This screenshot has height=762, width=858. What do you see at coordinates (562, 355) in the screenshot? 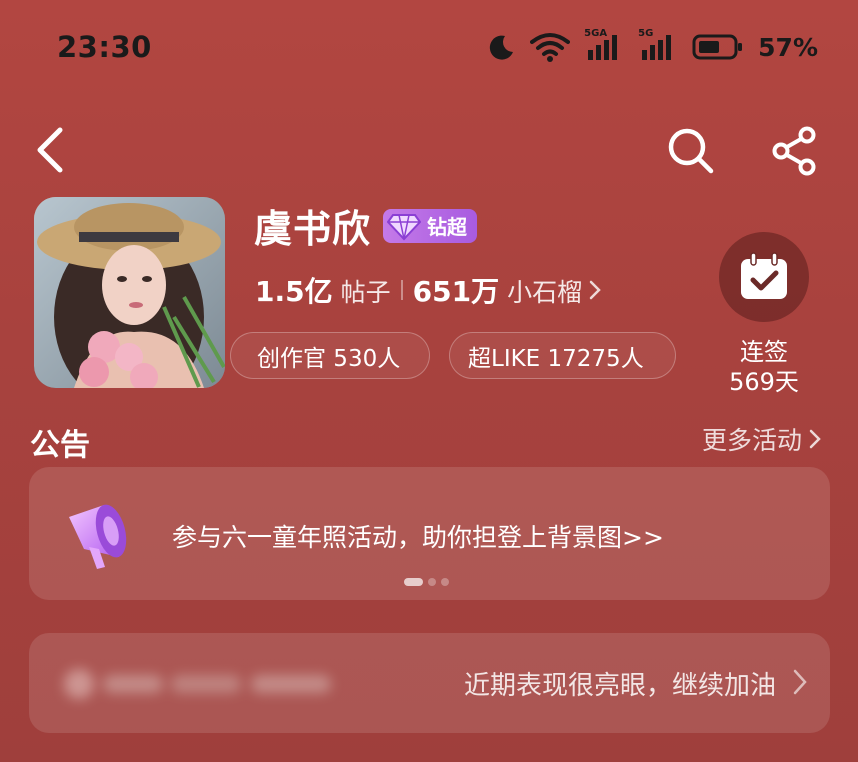
I see `superlike-pill: 超LIKE 17275人` at bounding box center [562, 355].